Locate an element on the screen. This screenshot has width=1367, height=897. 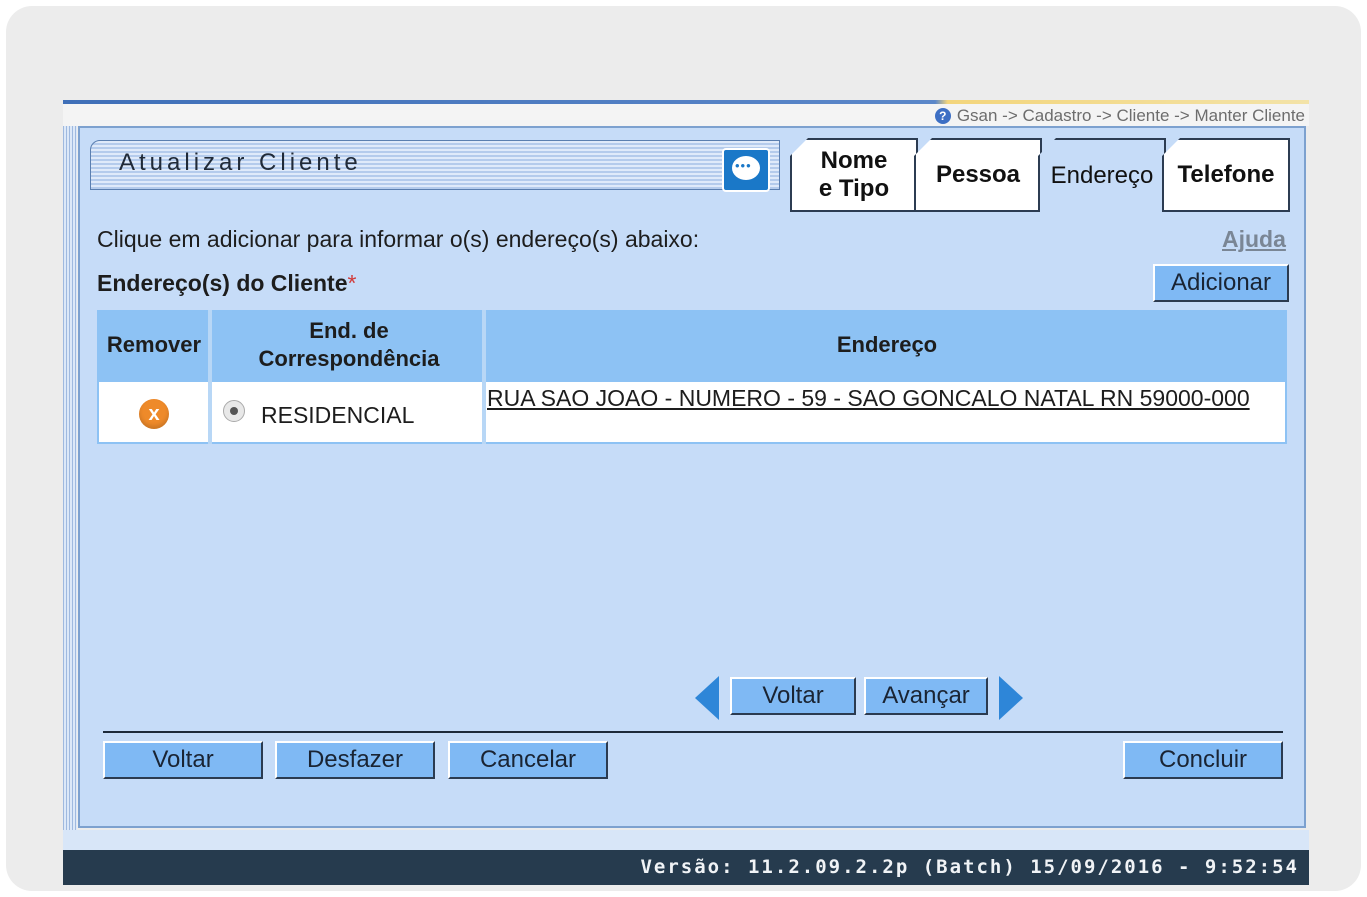
tab-label: Endereço is located at coordinates (1102, 175).